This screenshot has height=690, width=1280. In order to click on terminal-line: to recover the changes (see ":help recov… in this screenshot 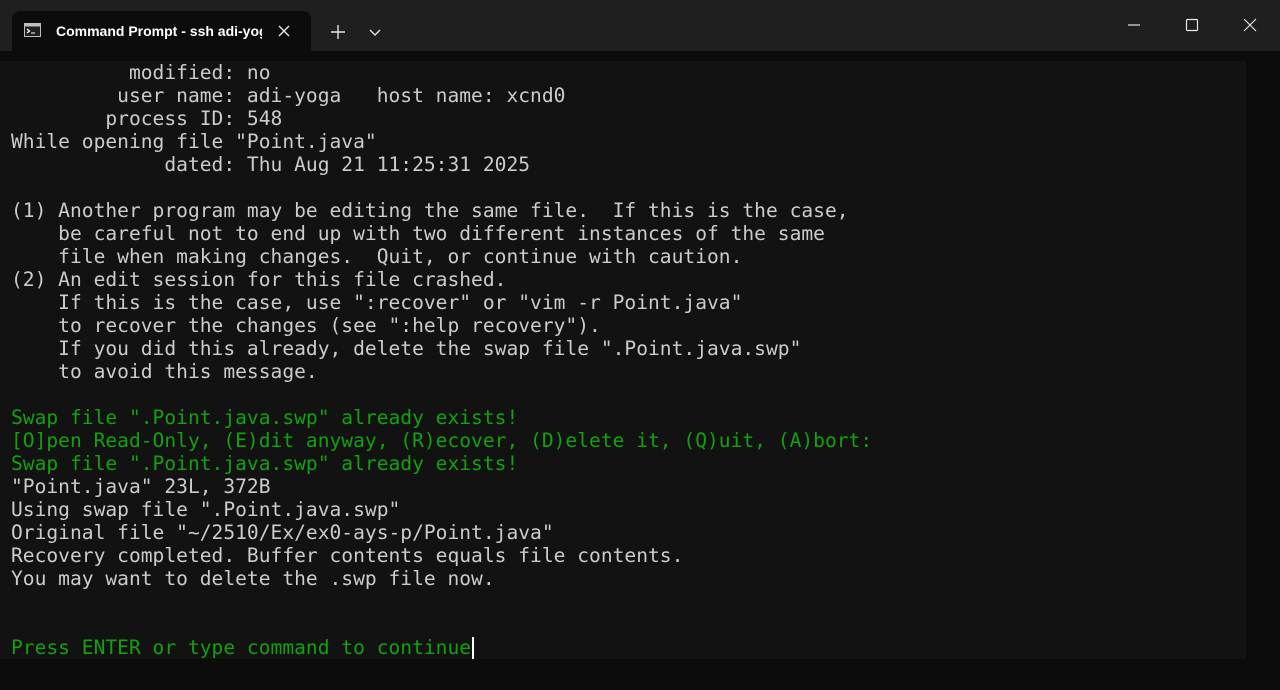, I will do `click(306, 325)`.